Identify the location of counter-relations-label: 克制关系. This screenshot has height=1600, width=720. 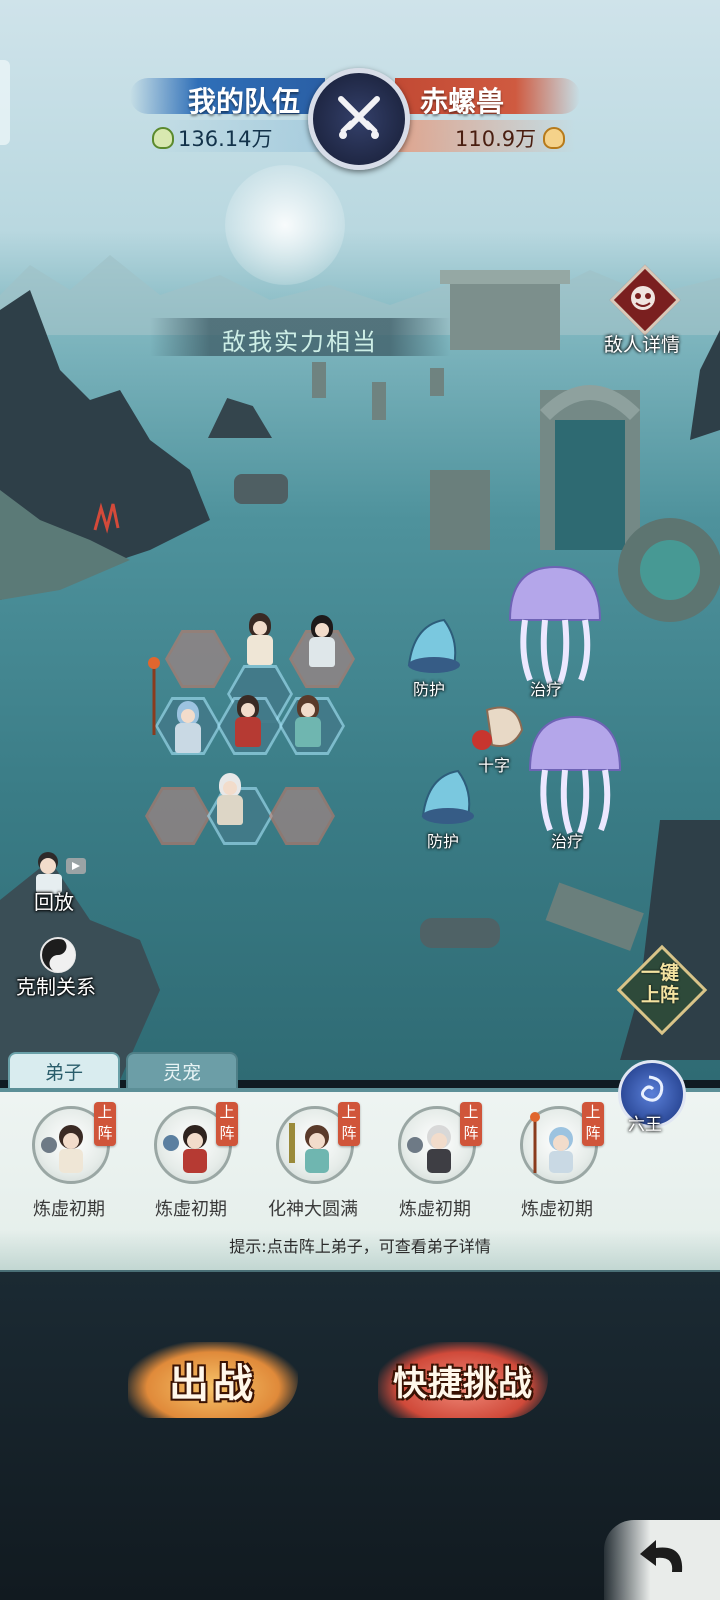
(56, 987).